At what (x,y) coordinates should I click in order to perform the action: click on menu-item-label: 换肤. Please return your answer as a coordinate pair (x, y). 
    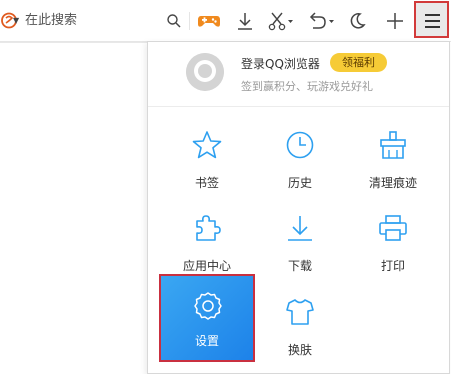
    Looking at the image, I should click on (299, 350).